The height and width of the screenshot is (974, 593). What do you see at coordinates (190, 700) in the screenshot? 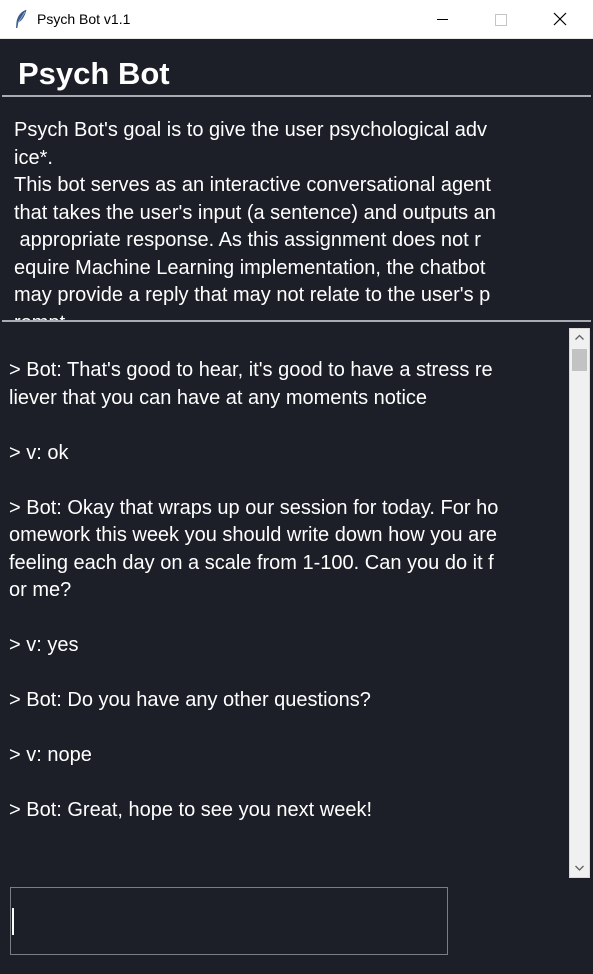
I see `chat-line: > Bot: Do you have any other questions?` at bounding box center [190, 700].